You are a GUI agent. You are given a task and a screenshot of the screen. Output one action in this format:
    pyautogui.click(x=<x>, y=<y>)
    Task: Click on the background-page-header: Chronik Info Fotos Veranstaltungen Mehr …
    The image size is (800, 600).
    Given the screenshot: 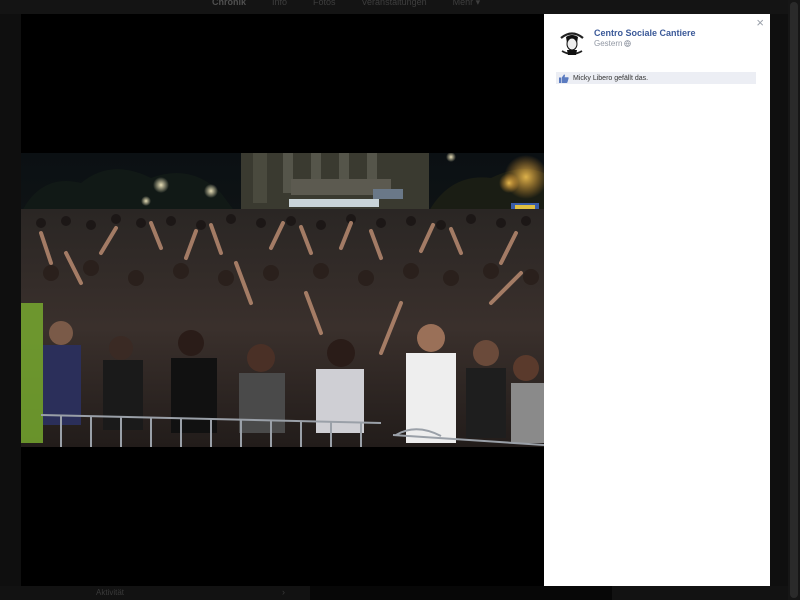 What is the action you would take?
    pyautogui.click(x=400, y=7)
    